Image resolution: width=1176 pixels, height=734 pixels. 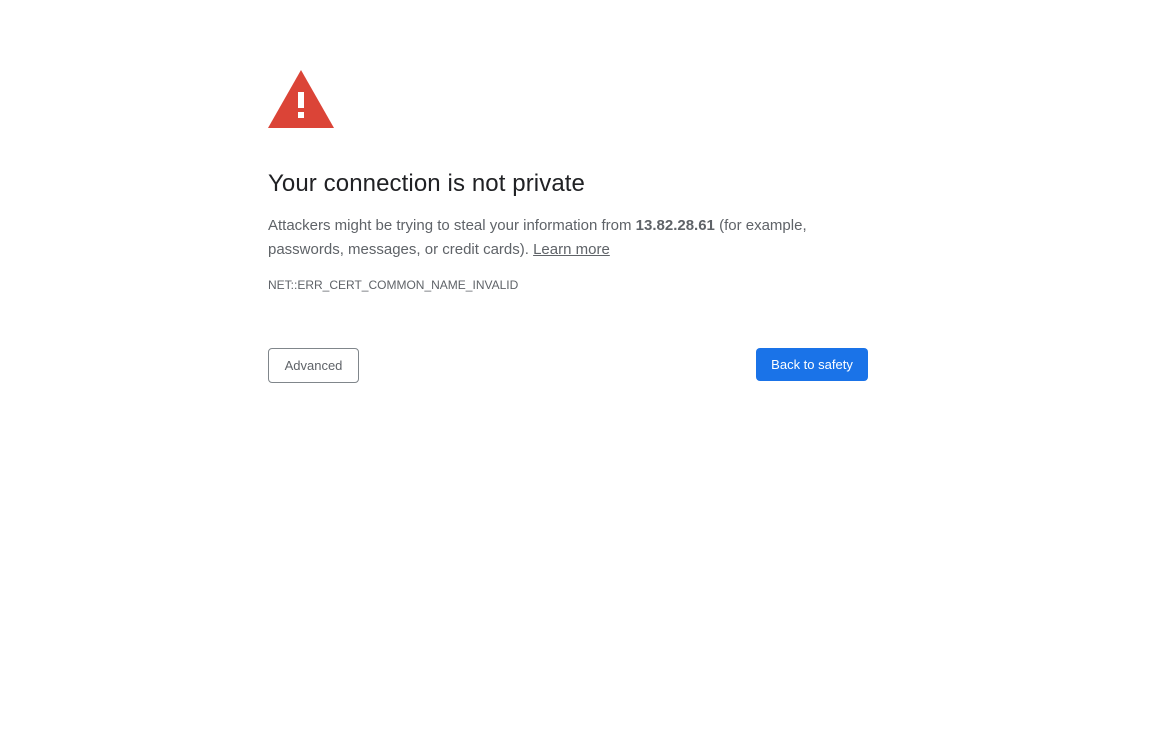 I want to click on learn-more-link: Learn more, so click(x=571, y=249).